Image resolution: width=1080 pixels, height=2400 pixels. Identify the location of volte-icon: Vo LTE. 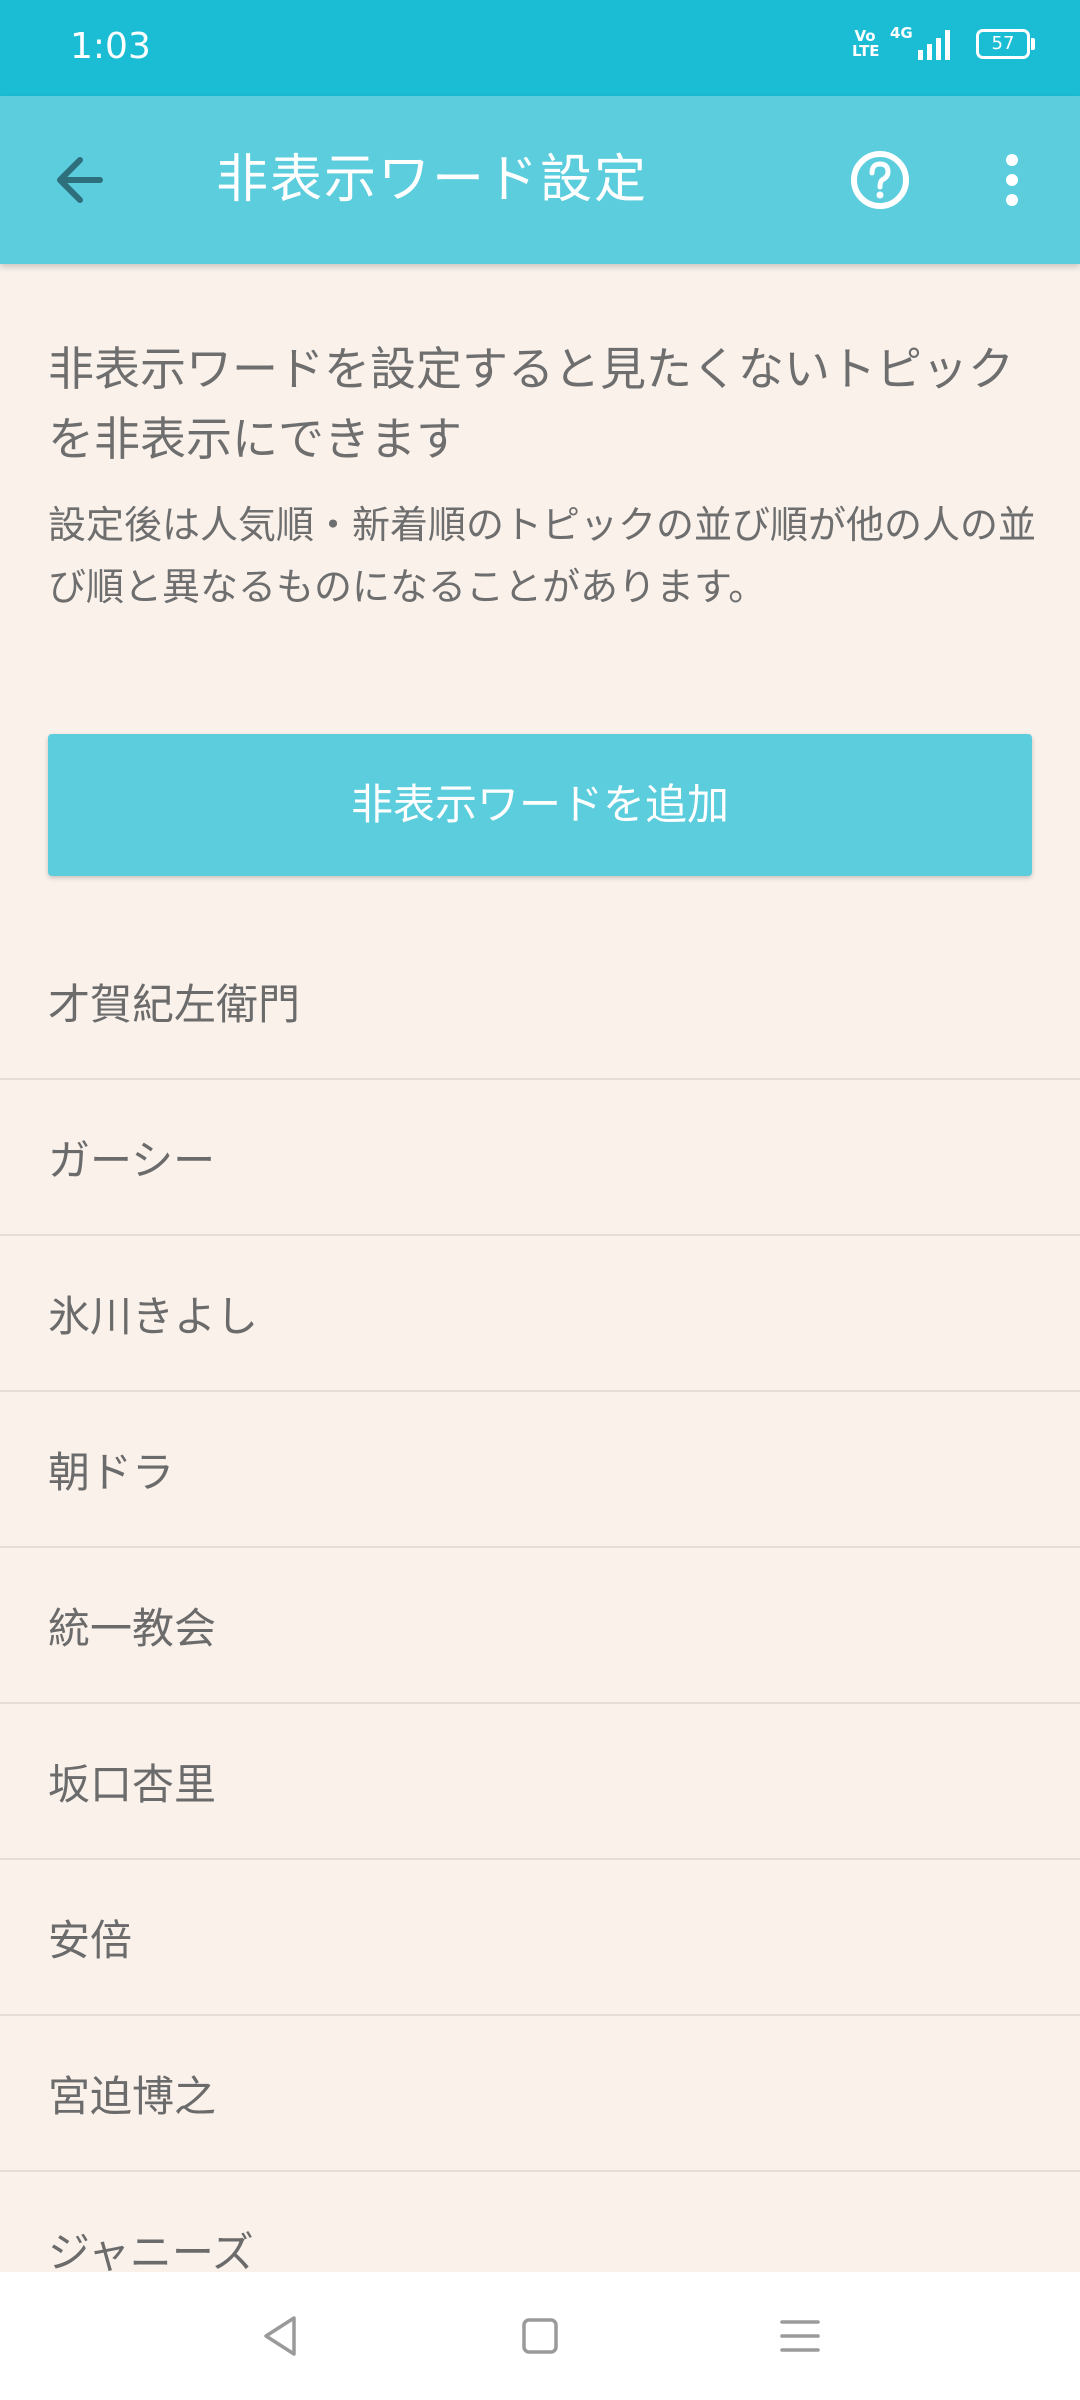
(866, 43).